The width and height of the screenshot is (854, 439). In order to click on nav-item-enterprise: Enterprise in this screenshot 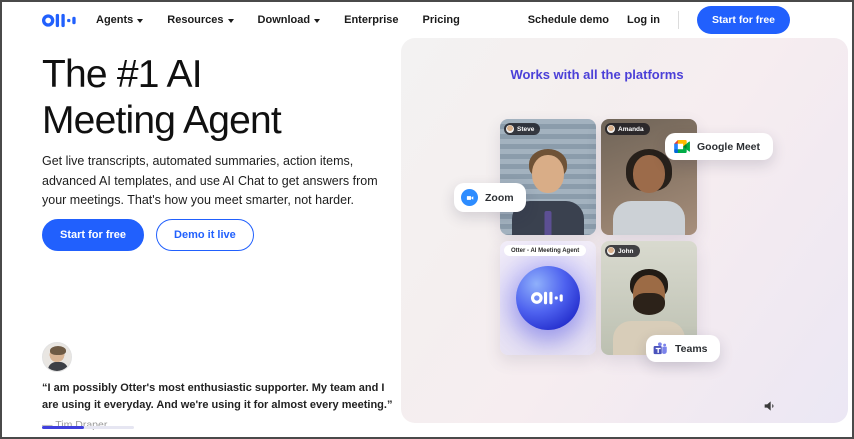, I will do `click(371, 20)`.